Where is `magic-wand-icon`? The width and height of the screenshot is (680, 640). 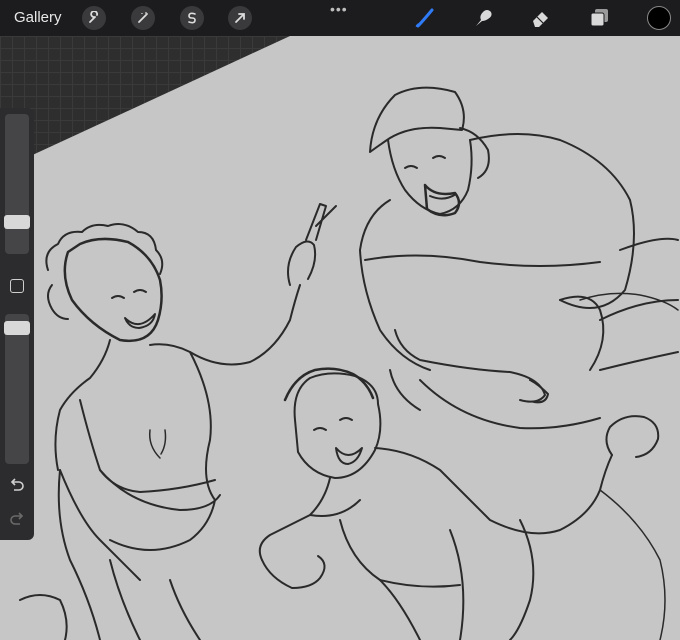 magic-wand-icon is located at coordinates (143, 18).